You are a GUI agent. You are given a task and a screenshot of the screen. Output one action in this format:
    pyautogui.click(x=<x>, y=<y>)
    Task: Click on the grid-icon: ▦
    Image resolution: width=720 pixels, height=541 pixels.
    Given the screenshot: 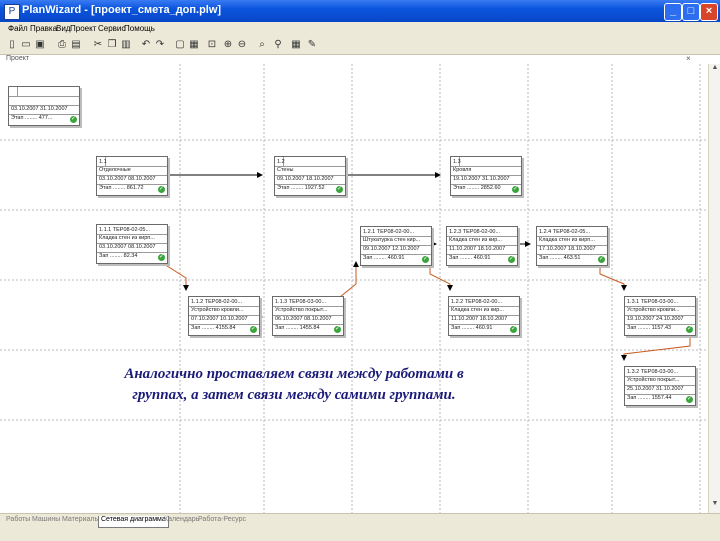 What is the action you would take?
    pyautogui.click(x=296, y=44)
    